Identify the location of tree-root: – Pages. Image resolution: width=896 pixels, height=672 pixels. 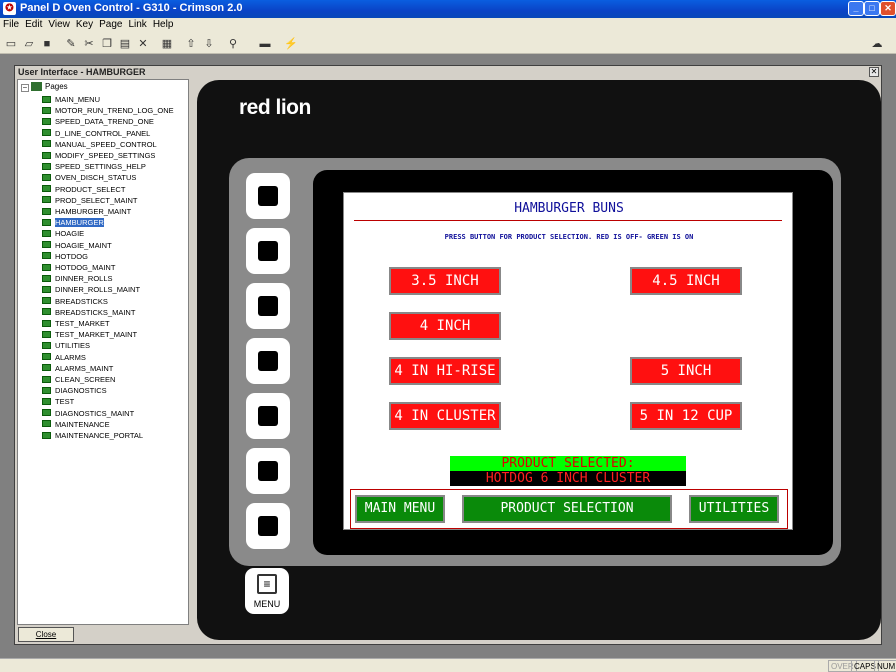
(43, 87).